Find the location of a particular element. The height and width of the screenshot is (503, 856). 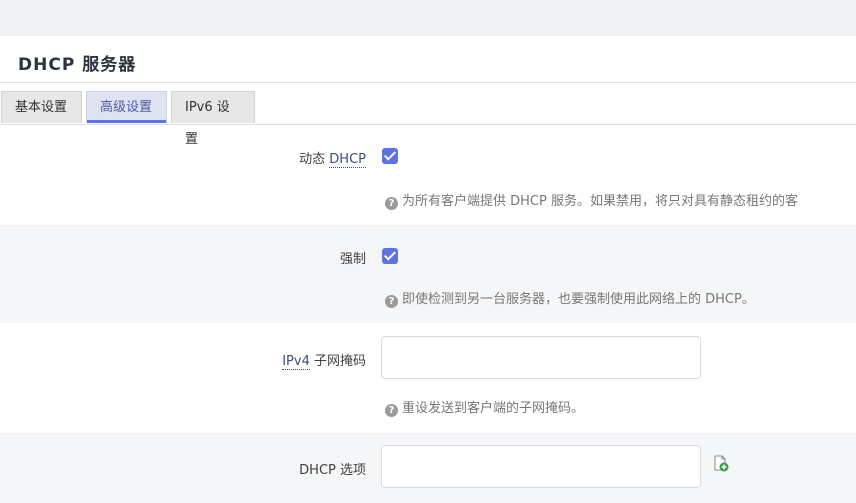

dynamic-dhcp-label: 动态 DHCP is located at coordinates (332, 158).